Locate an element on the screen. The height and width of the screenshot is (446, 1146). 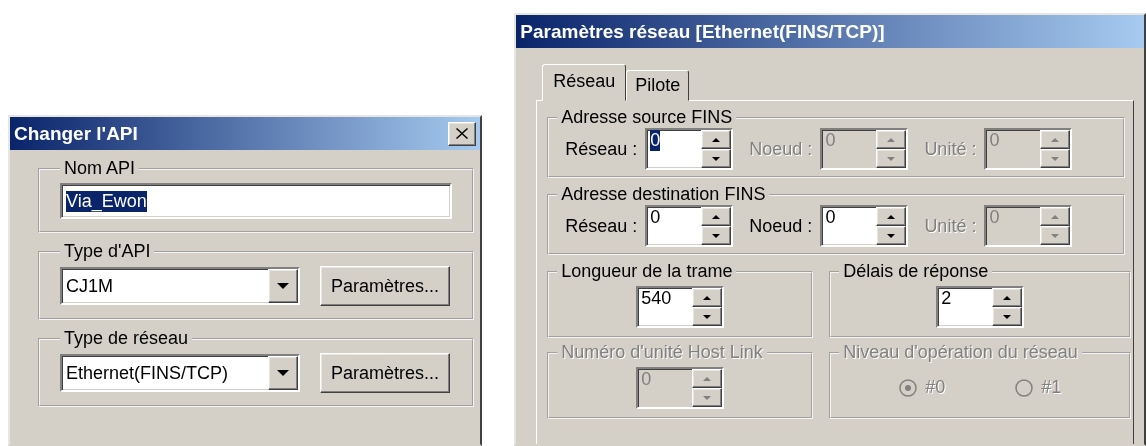
group-label: Type de réseau is located at coordinates (126, 338).